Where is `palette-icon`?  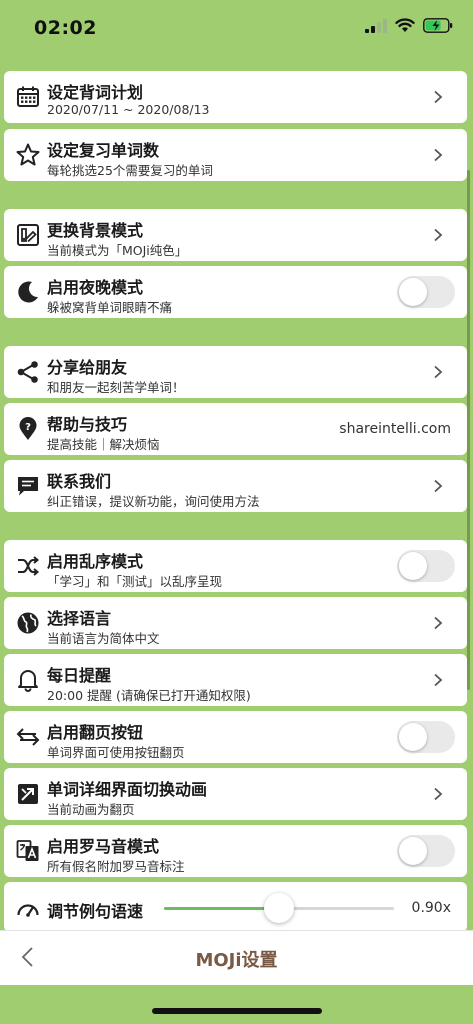
palette-icon is located at coordinates (28, 235).